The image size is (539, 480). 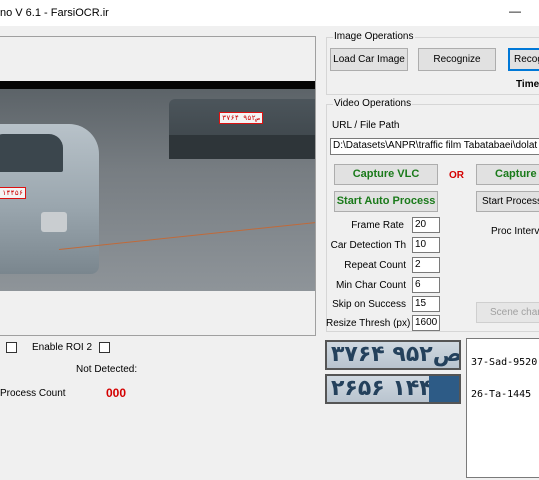 I want to click on enable-roi2-checkbox, so click(x=104, y=347).